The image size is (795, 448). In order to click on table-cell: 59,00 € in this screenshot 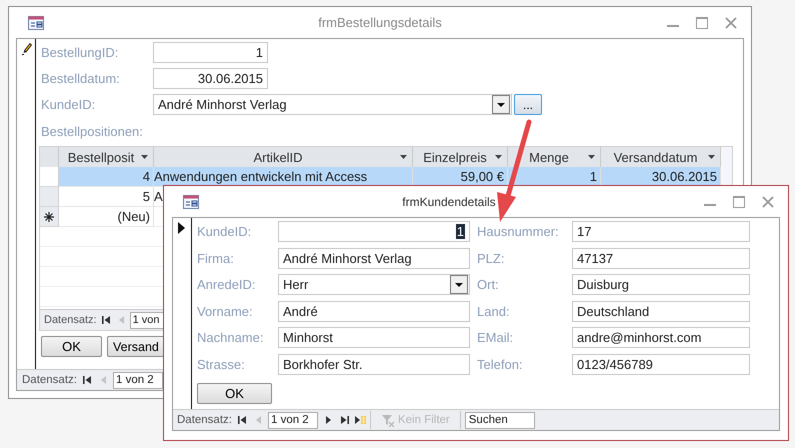, I will do `click(460, 177)`.